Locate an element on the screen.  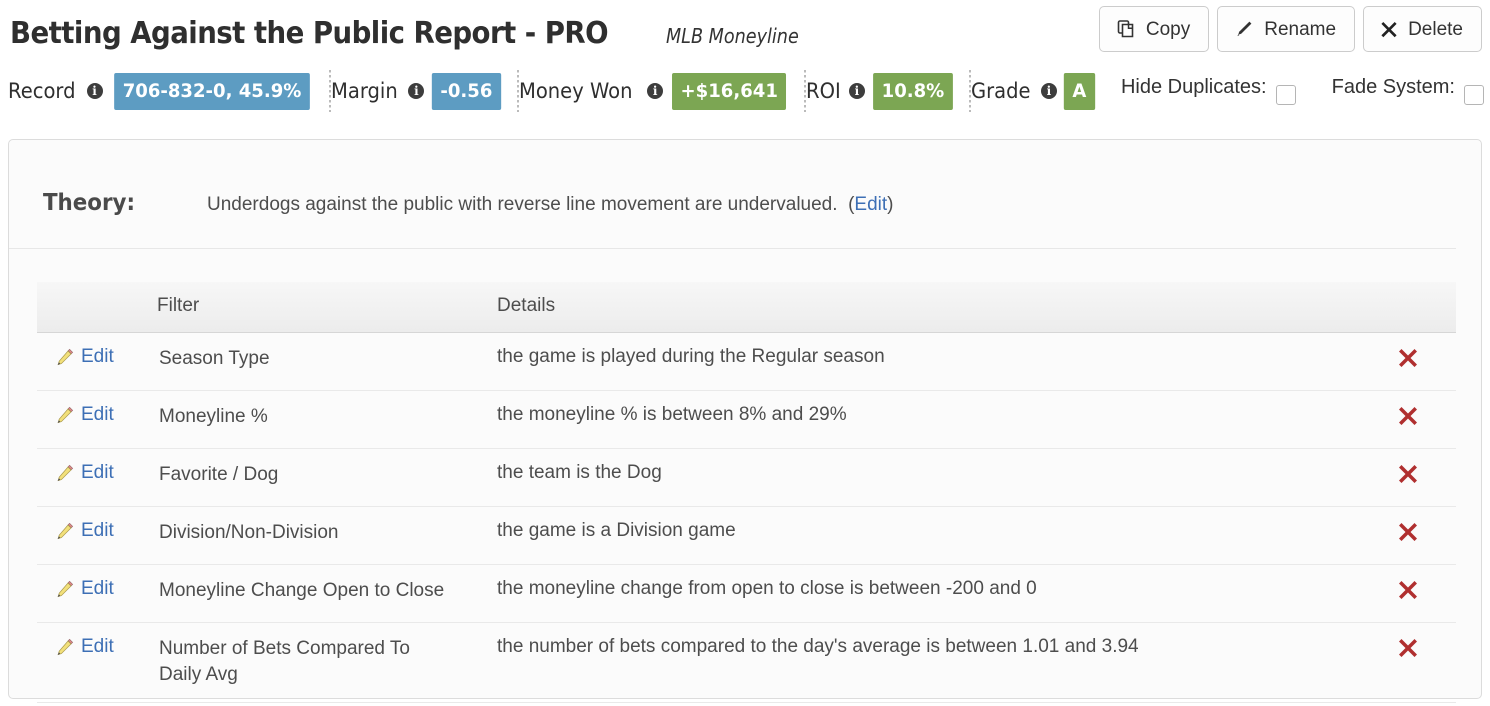
row-filter-name: Moneyline Change Open to Close is located at coordinates (327, 593).